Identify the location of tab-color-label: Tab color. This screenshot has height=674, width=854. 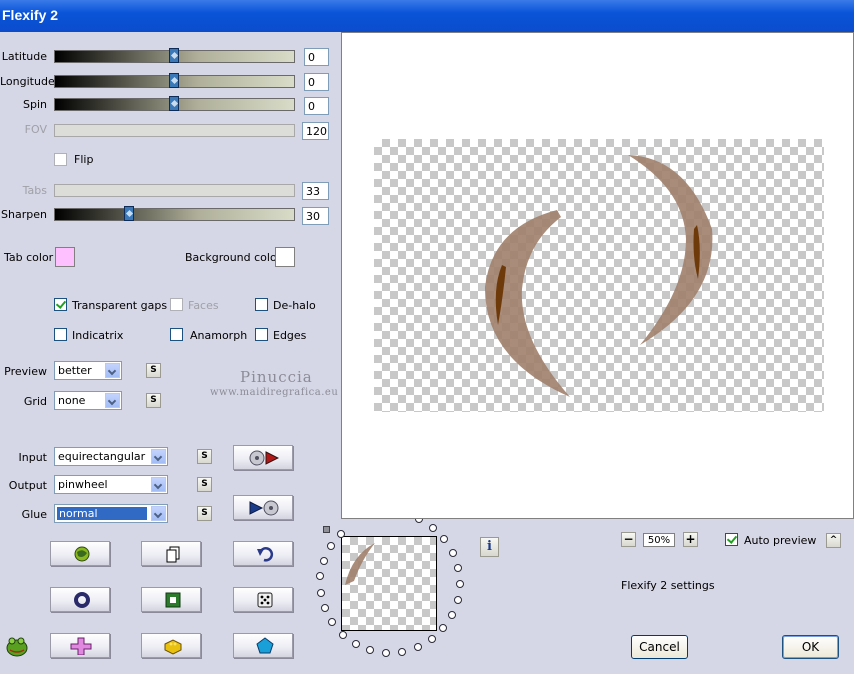
(29, 257).